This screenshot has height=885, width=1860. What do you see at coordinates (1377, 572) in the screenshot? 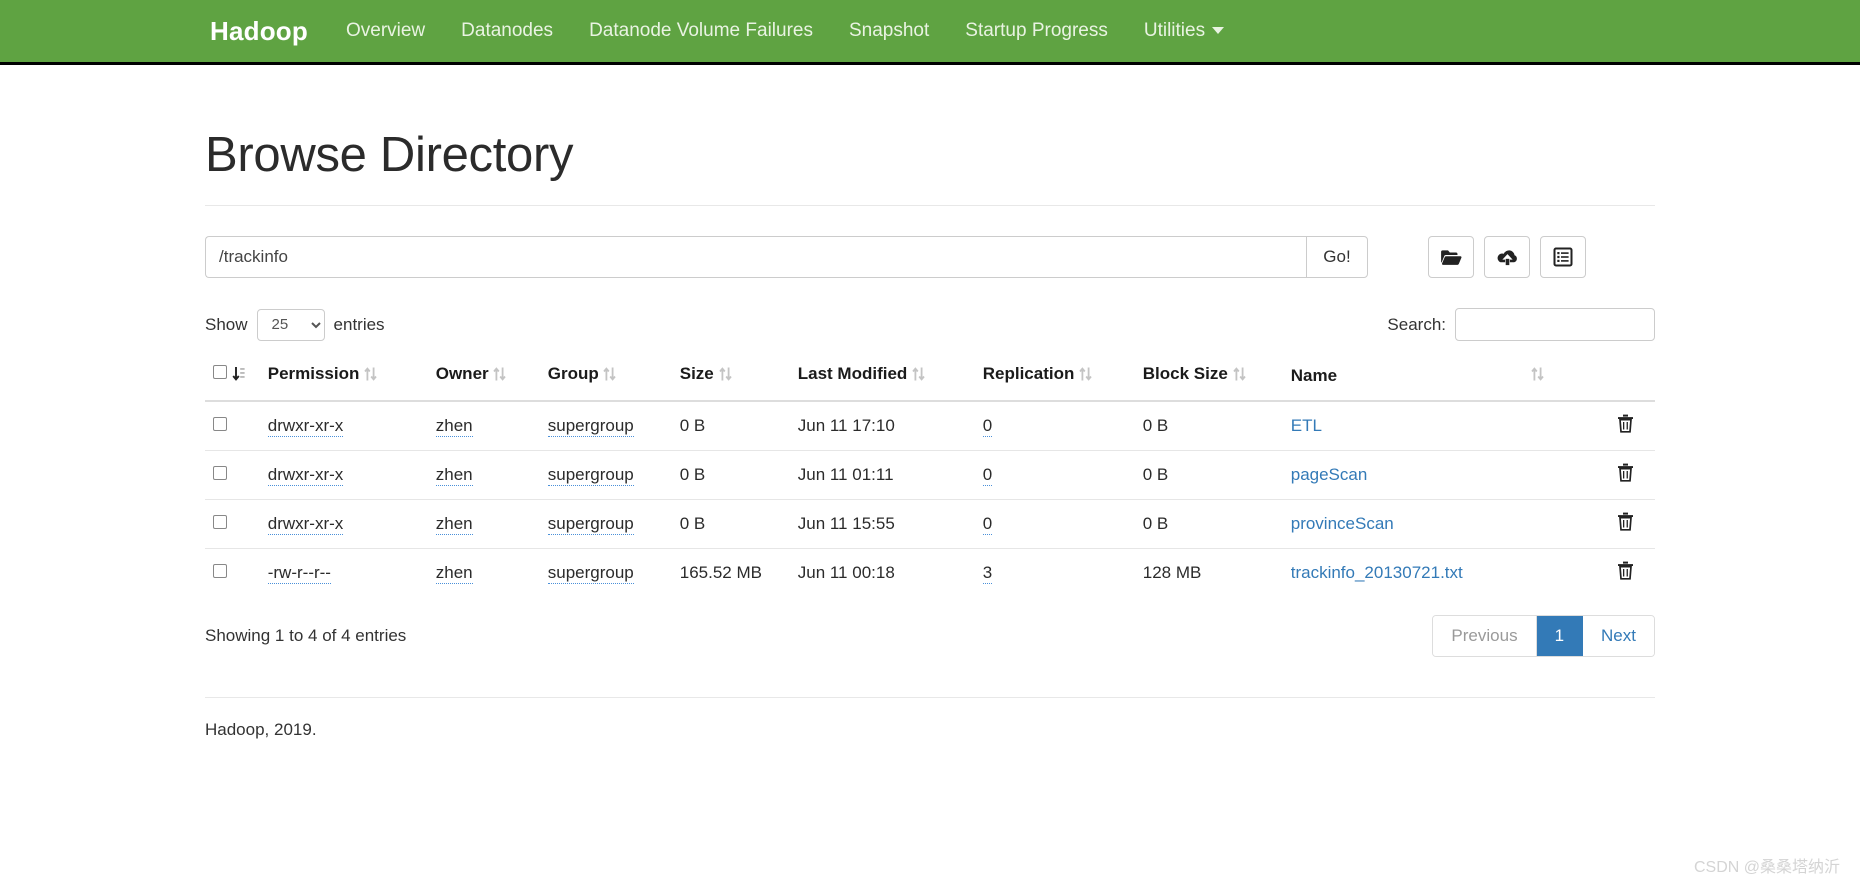
I see `file-name-link: trackinfo_20130721.txt` at bounding box center [1377, 572].